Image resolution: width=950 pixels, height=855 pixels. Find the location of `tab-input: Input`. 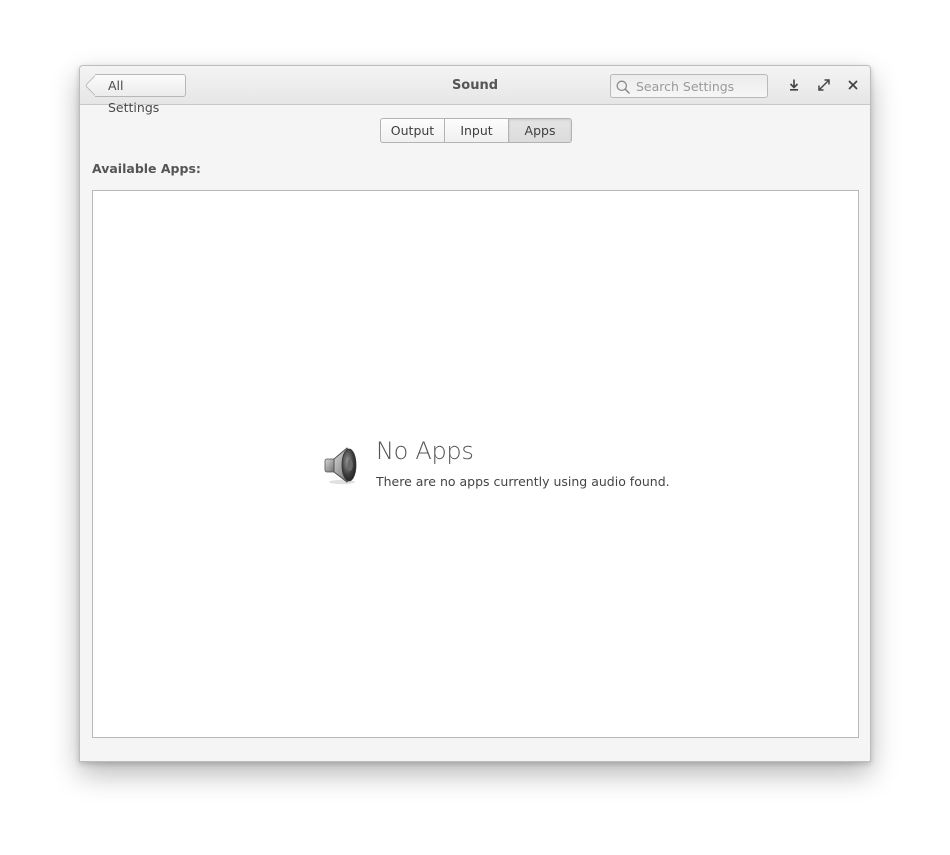

tab-input: Input is located at coordinates (476, 130).